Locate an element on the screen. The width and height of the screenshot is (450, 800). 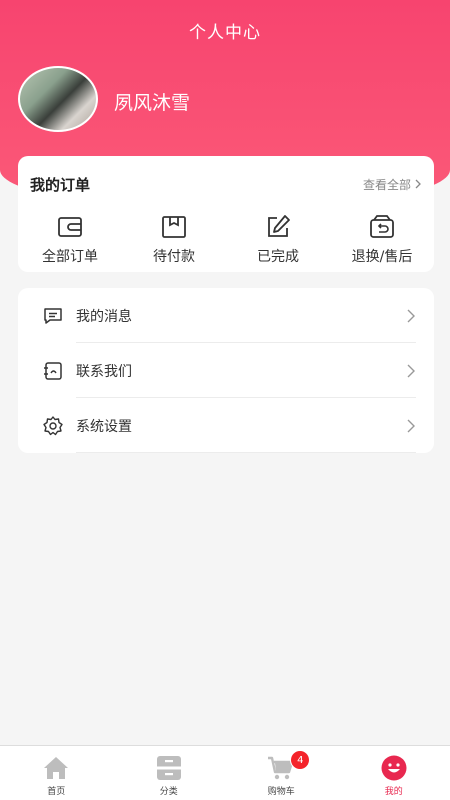
order-refund-label: 退换/售后 is located at coordinates (382, 257).